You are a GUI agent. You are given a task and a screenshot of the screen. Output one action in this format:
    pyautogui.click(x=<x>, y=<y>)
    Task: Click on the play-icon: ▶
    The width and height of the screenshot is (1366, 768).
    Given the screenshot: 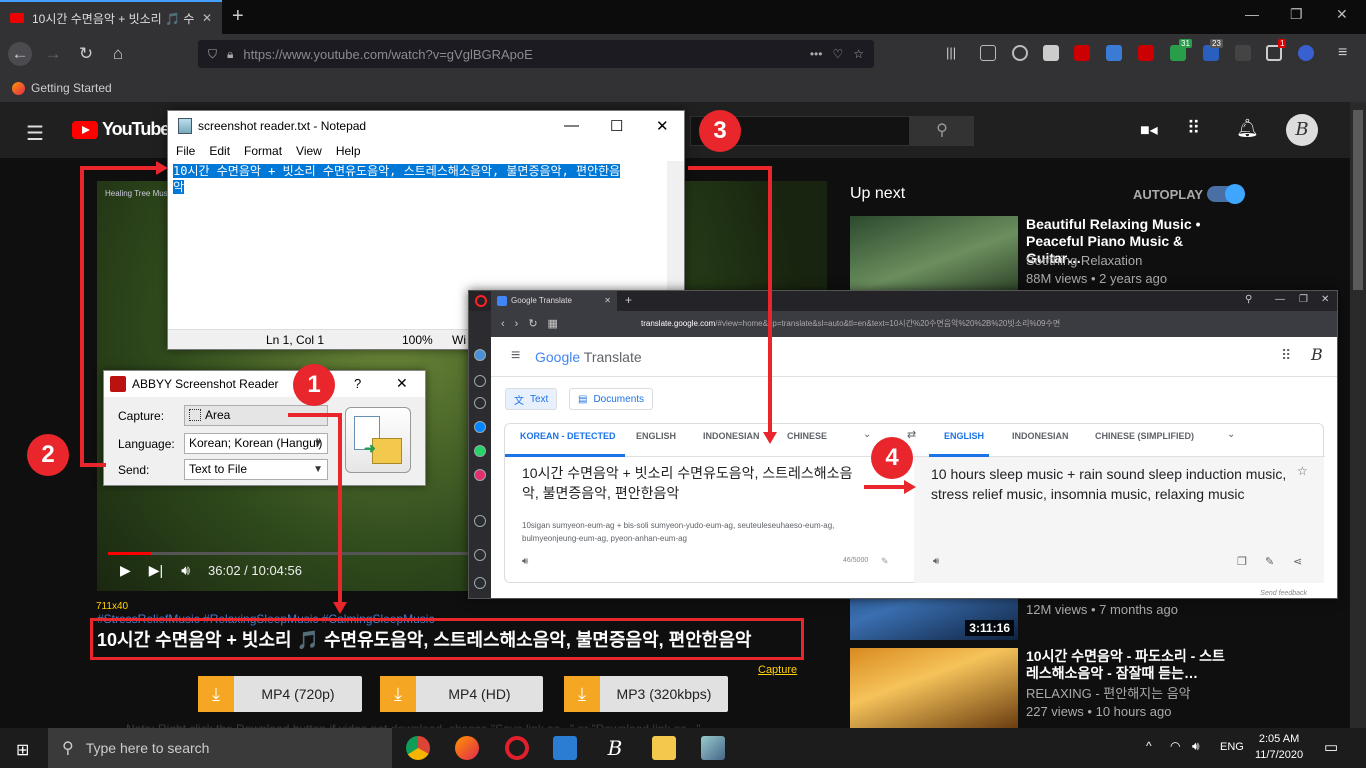 What is the action you would take?
    pyautogui.click(x=125, y=570)
    